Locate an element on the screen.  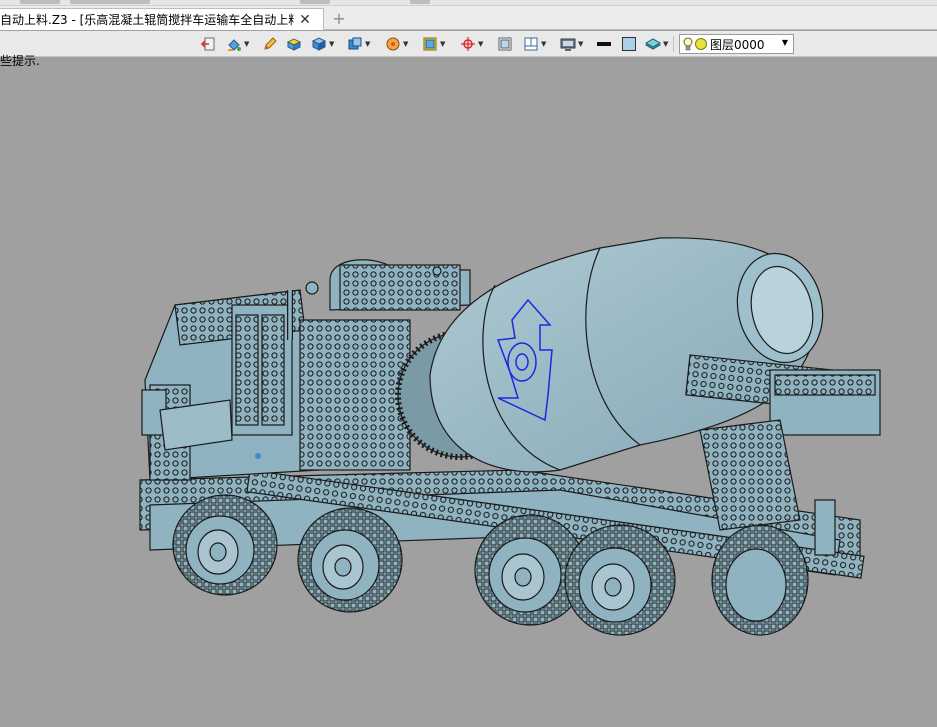
view-frame-icon is located at coordinates (505, 44).